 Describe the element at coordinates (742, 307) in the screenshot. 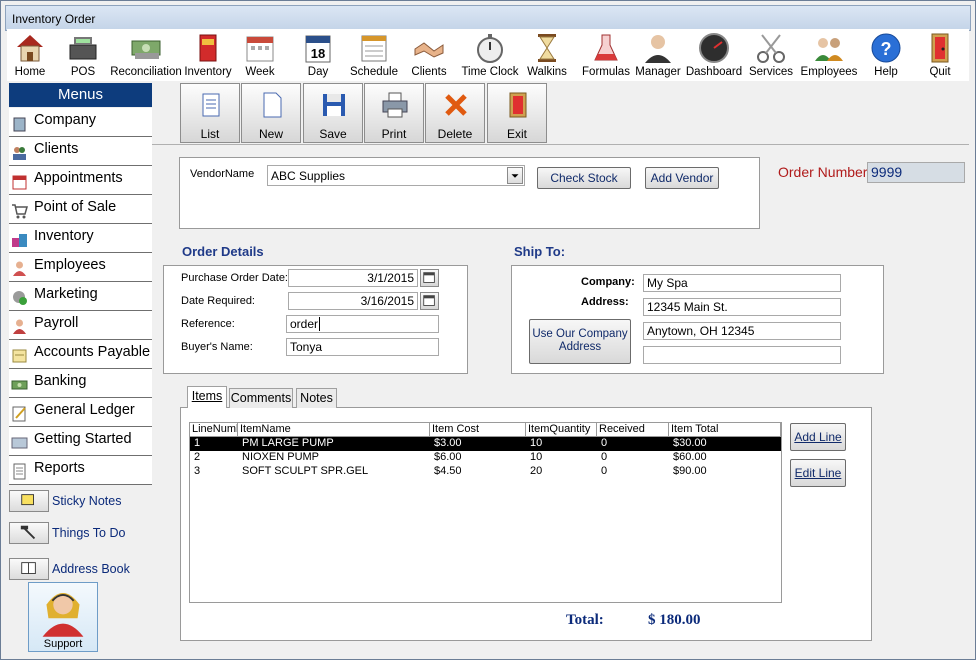

I see `ship-address-line1-field: 12345 Main St.` at that location.